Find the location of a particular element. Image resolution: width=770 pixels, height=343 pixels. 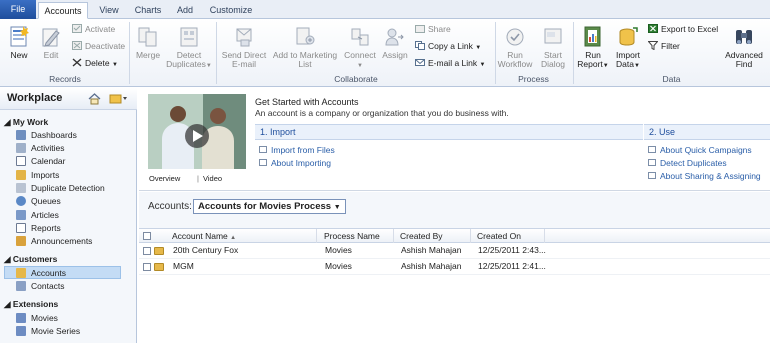

select-all-checkbox is located at coordinates (147, 236).